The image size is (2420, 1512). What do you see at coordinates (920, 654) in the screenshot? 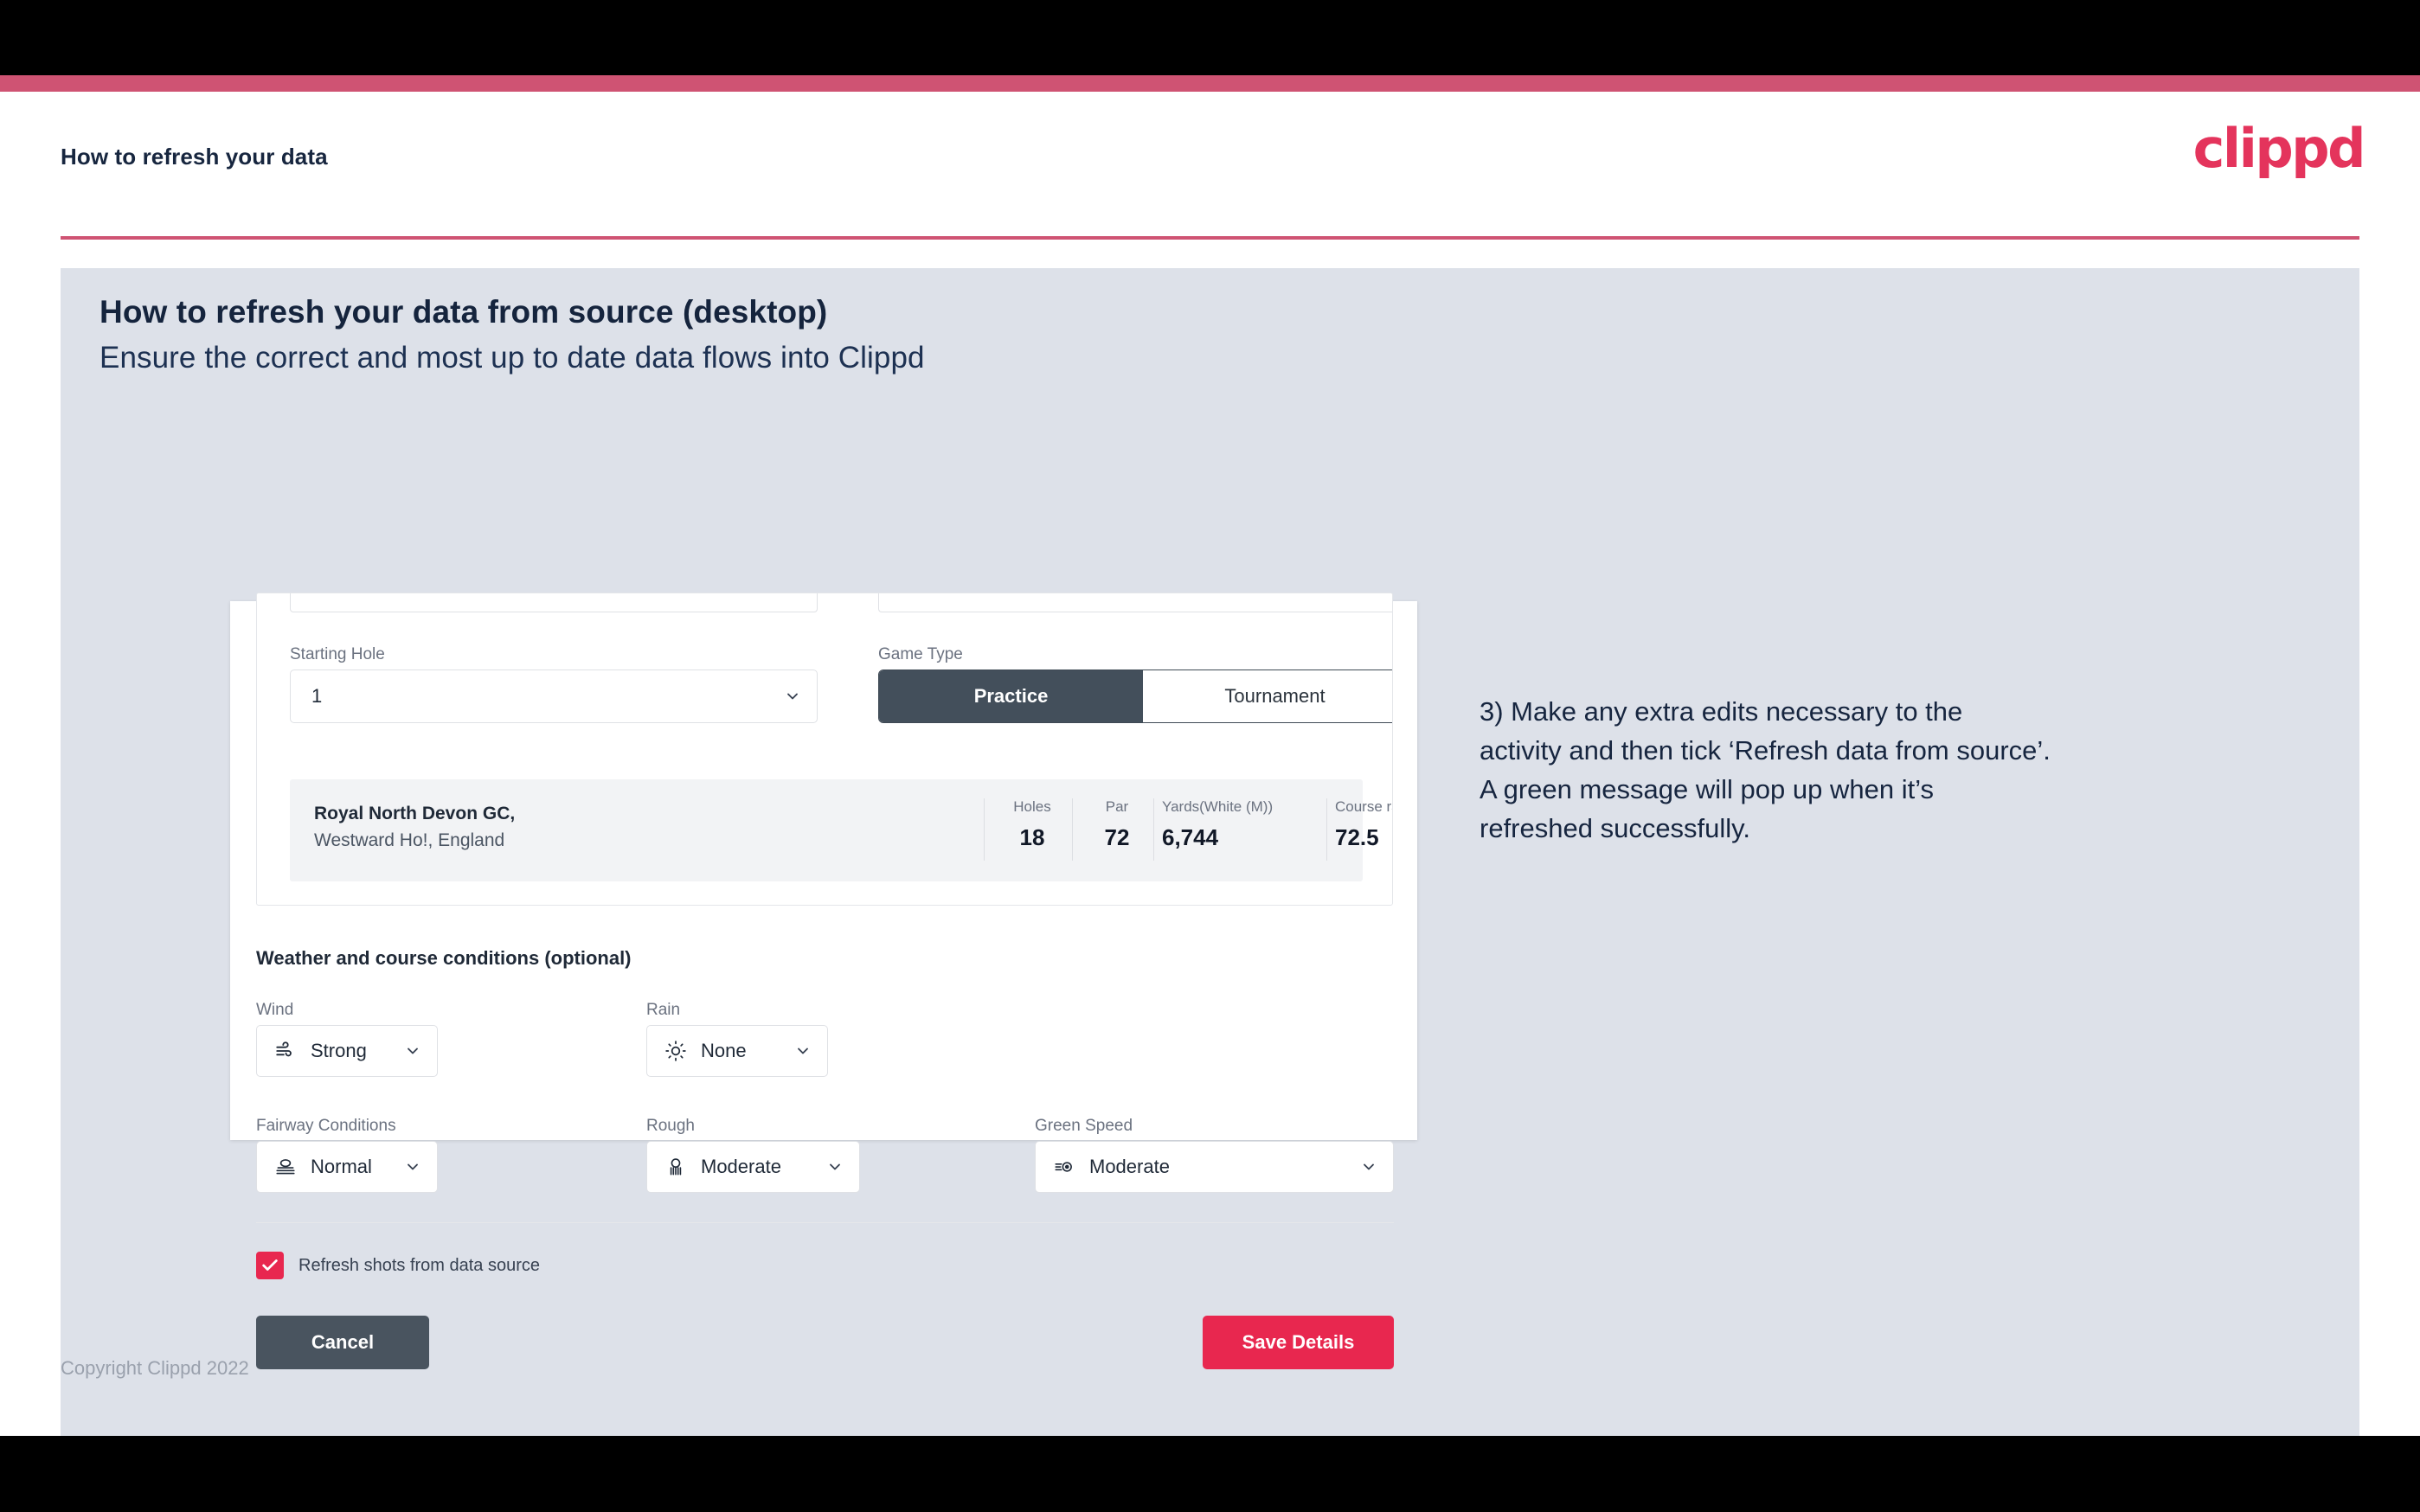
I see `game-type-label: Game Type` at bounding box center [920, 654].